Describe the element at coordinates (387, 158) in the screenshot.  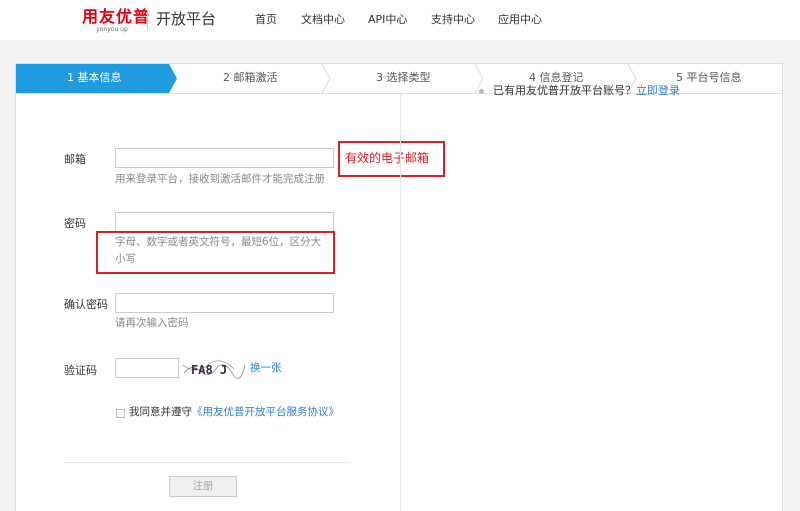
I see `email-annotation: 有效的电子邮箱` at that location.